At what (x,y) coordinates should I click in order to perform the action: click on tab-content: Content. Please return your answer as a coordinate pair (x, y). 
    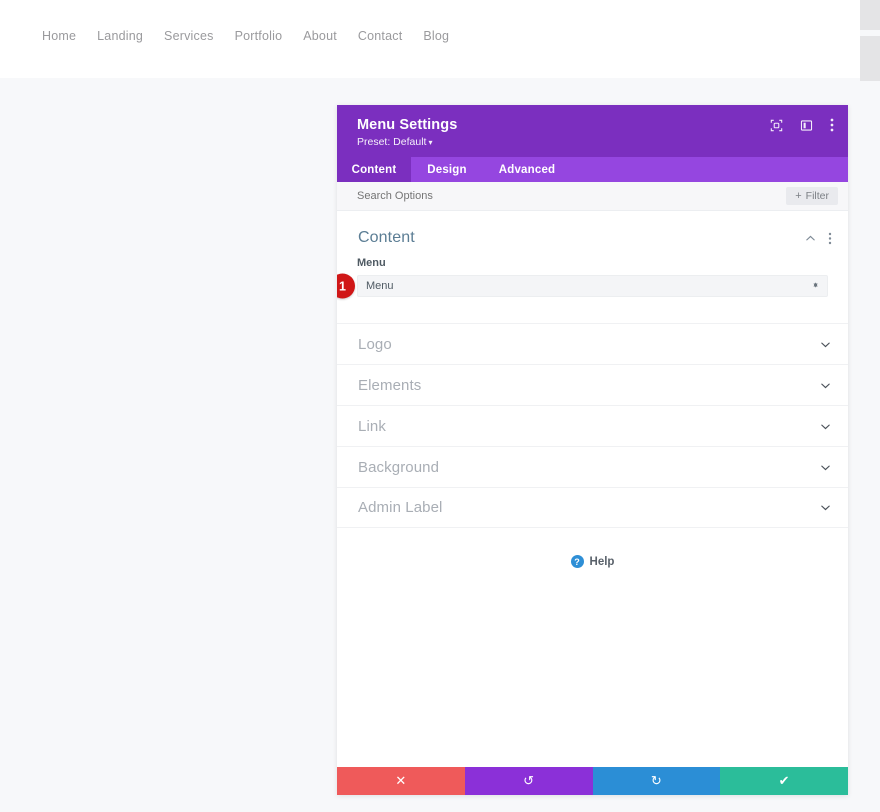
    Looking at the image, I should click on (374, 169).